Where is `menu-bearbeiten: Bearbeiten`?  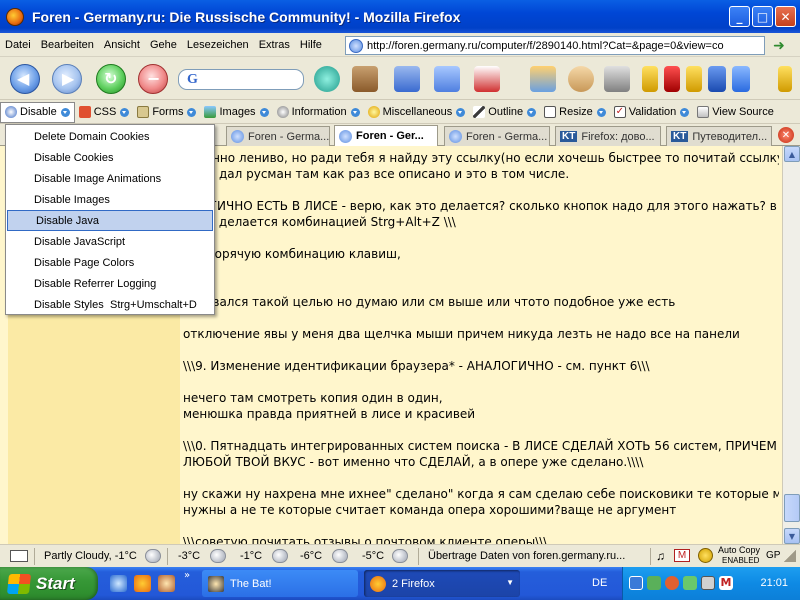
menu-bearbeiten: Bearbeiten is located at coordinates (67, 45).